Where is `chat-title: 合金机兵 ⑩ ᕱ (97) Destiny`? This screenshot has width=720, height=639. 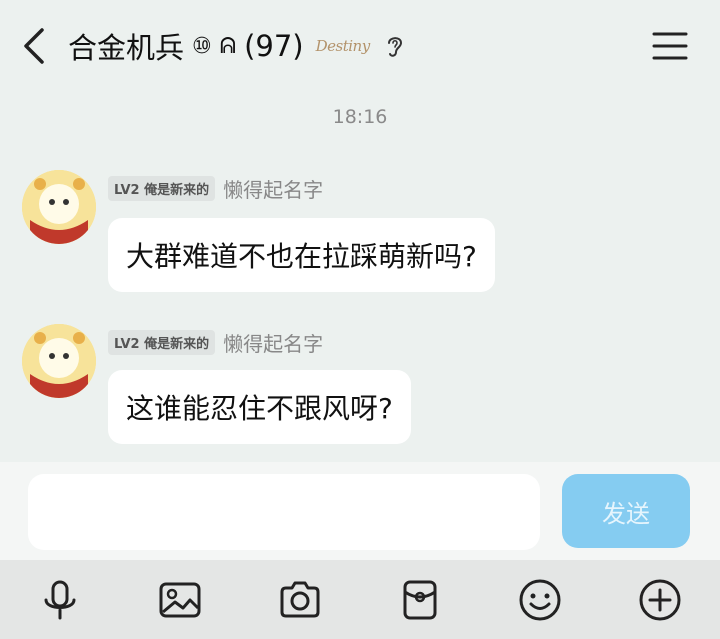
chat-title: 合金机兵 ⑩ ᕱ (97) Destiny is located at coordinates (237, 46).